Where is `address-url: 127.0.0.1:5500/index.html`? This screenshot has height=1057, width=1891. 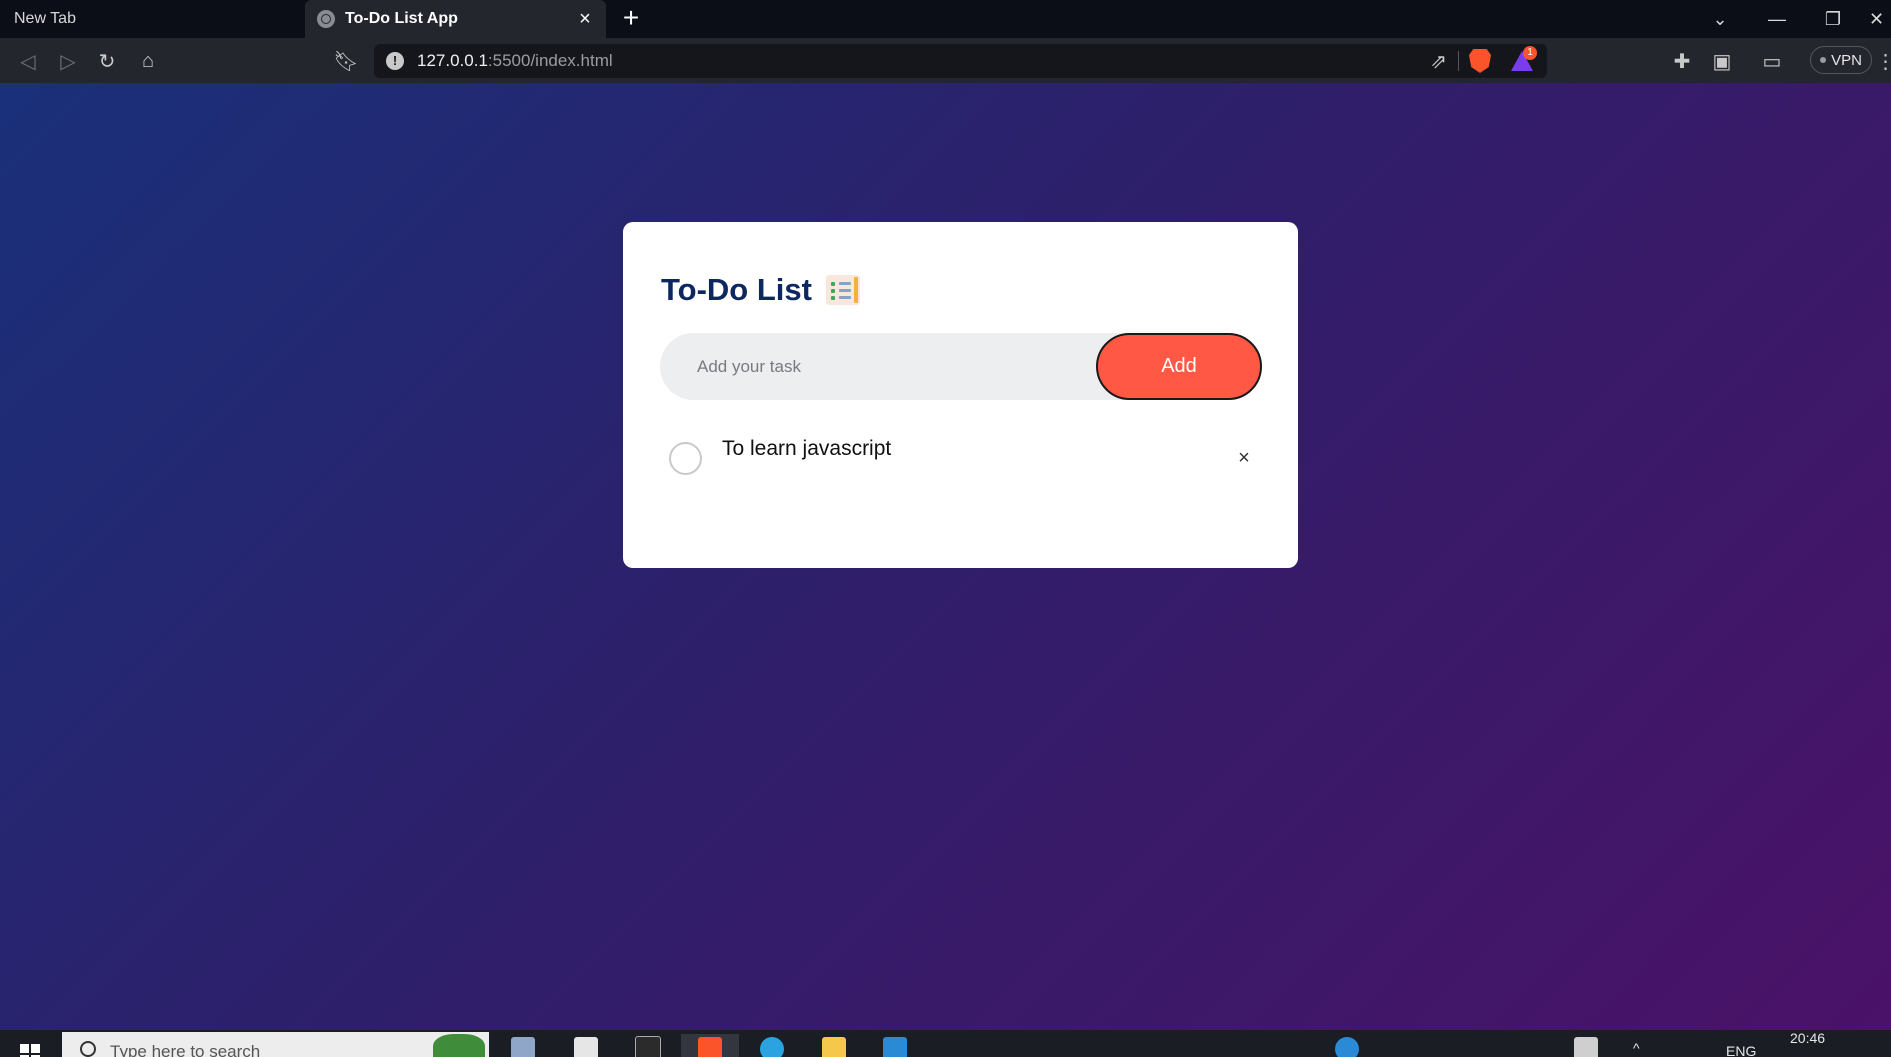 address-url: 127.0.0.1:5500/index.html is located at coordinates (515, 61).